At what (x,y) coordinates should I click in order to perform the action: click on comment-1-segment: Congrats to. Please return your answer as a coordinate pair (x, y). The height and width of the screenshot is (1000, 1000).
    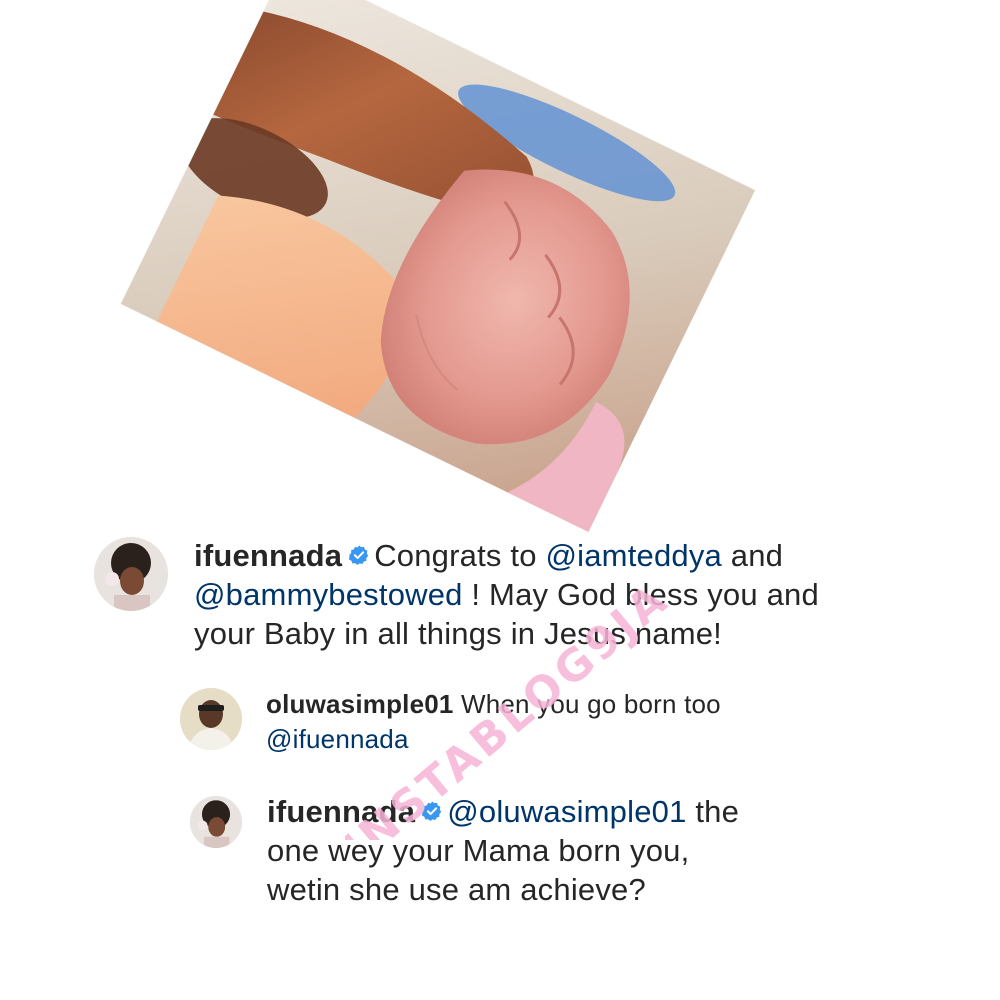
    Looking at the image, I should click on (460, 555).